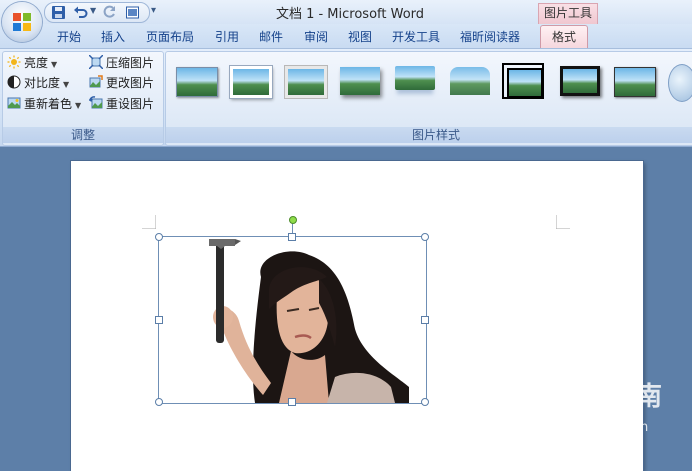 The width and height of the screenshot is (692, 471). I want to click on contrast-button: 对比度 ▼, so click(38, 83).